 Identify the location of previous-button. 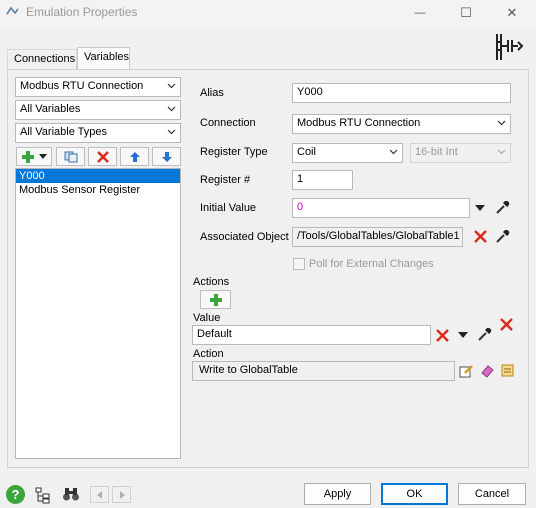
(99, 494).